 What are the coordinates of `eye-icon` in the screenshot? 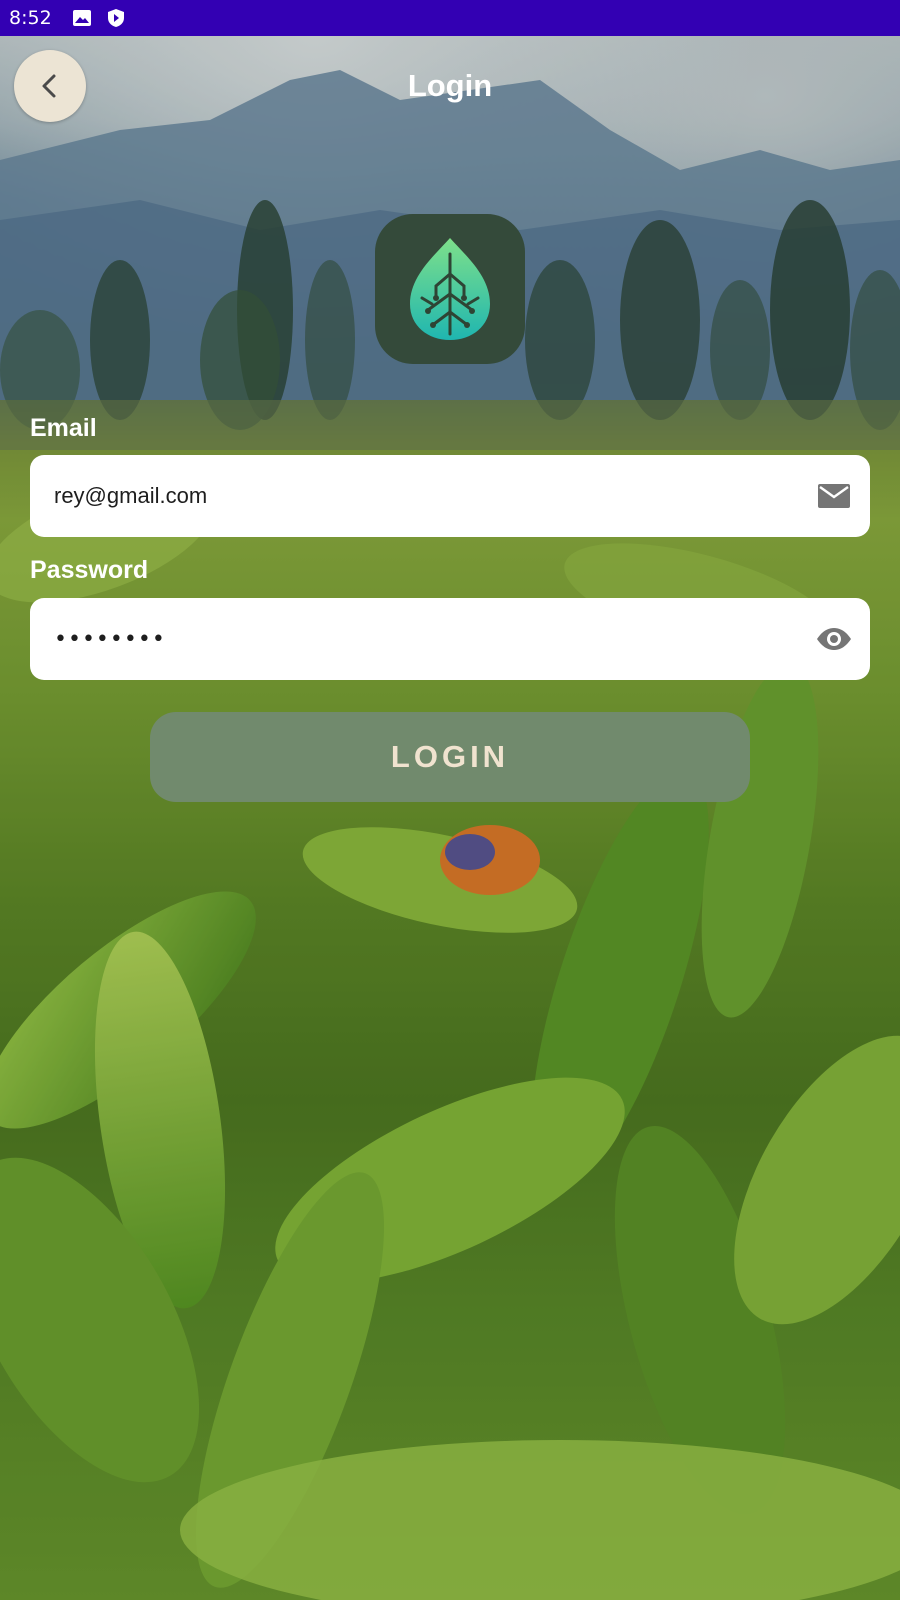 It's located at (834, 639).